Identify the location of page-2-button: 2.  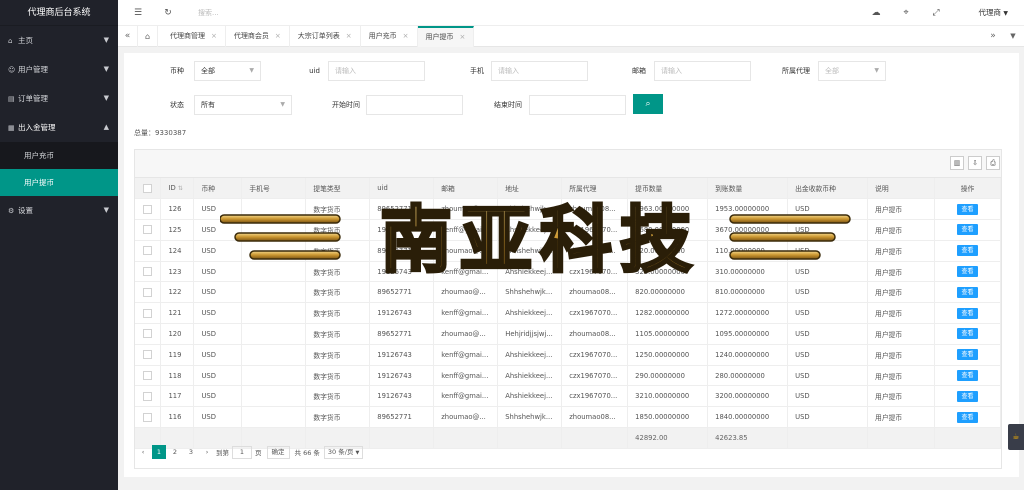
(175, 452).